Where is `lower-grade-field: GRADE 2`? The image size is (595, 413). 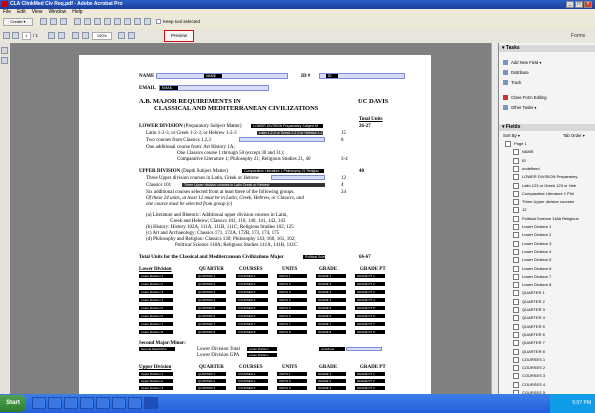
lower-grade-field: GRADE 2 is located at coordinates (331, 284).